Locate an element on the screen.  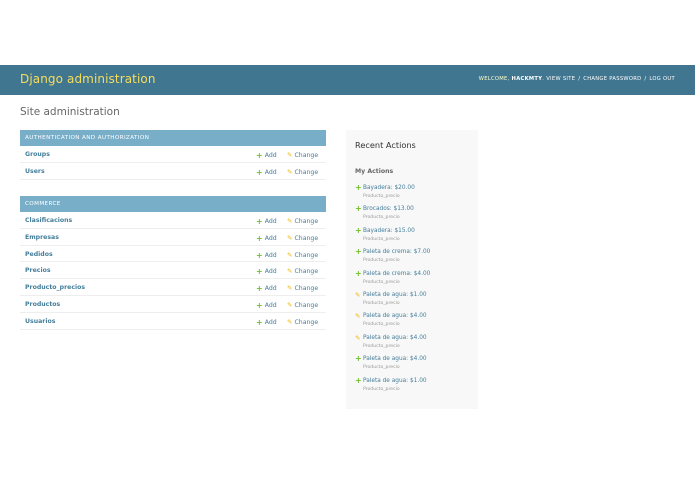
model-link-pedidos: Pedidos is located at coordinates (39, 254).